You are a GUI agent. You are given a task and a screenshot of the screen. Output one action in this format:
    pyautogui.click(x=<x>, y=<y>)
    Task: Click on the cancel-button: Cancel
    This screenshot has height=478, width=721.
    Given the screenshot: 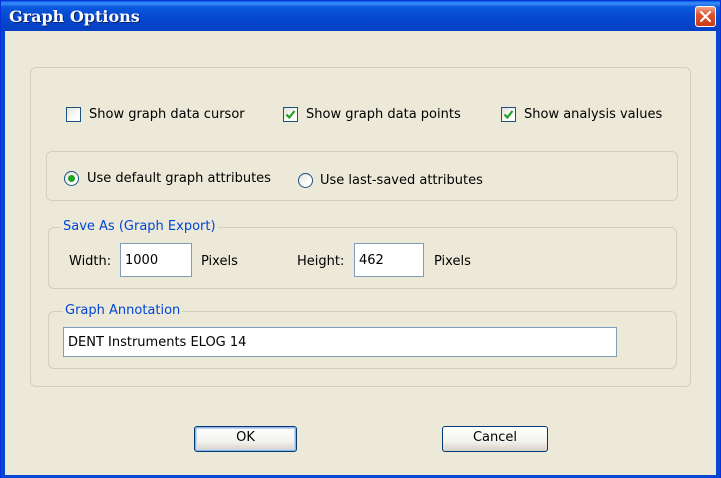 What is the action you would take?
    pyautogui.click(x=495, y=439)
    